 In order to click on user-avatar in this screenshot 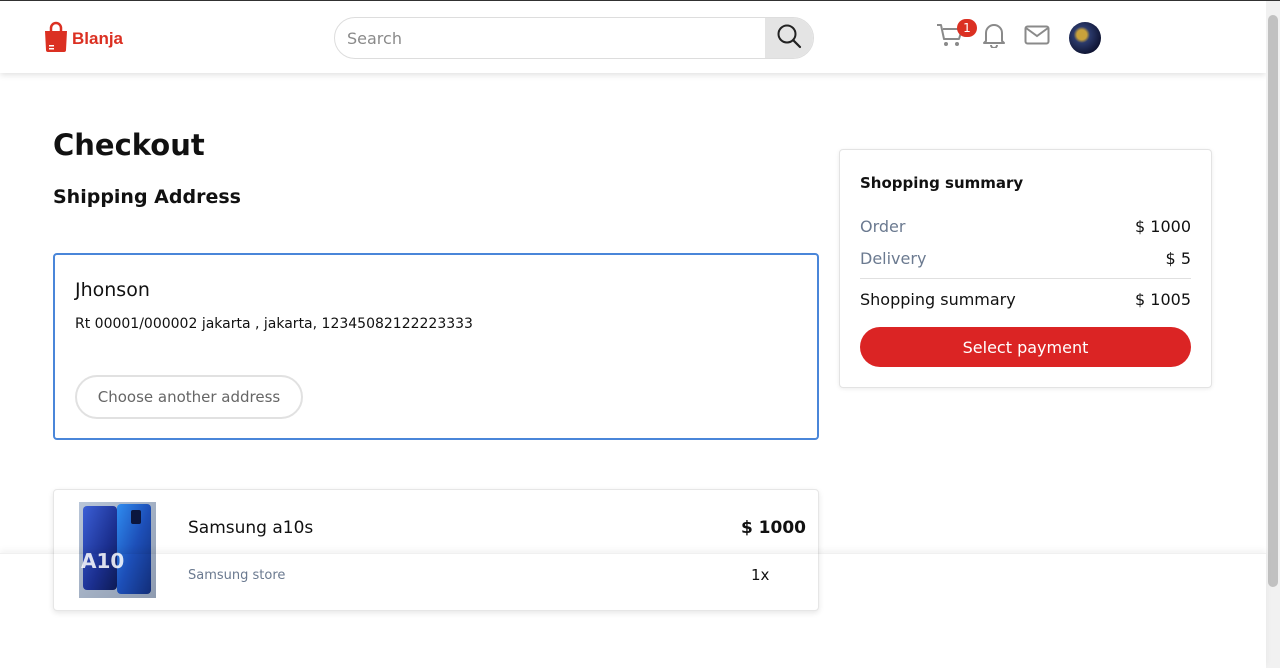, I will do `click(1085, 38)`.